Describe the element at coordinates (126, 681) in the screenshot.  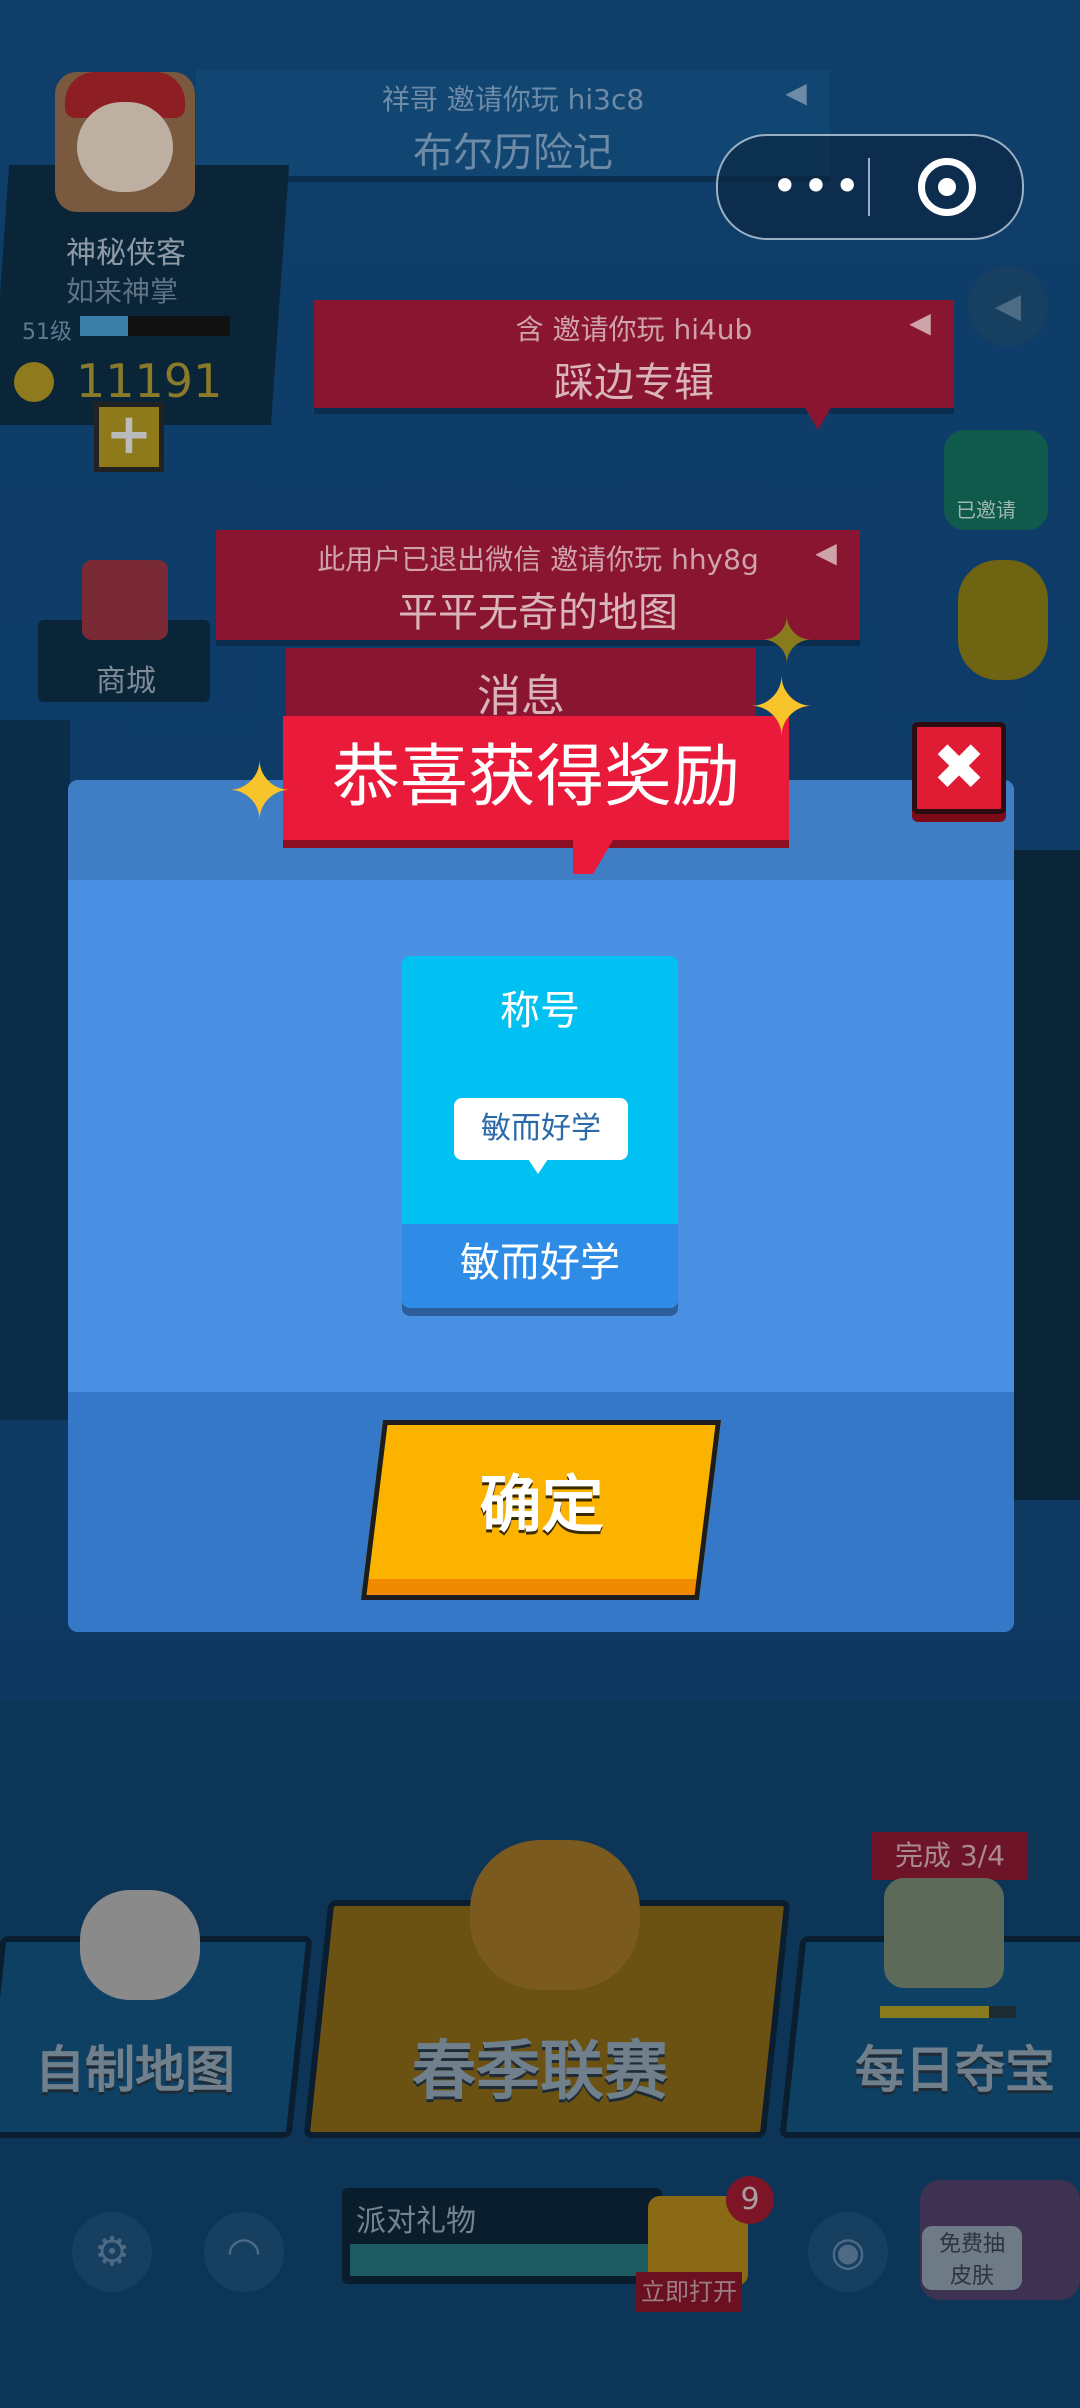
I see `shop-label: 商城` at that location.